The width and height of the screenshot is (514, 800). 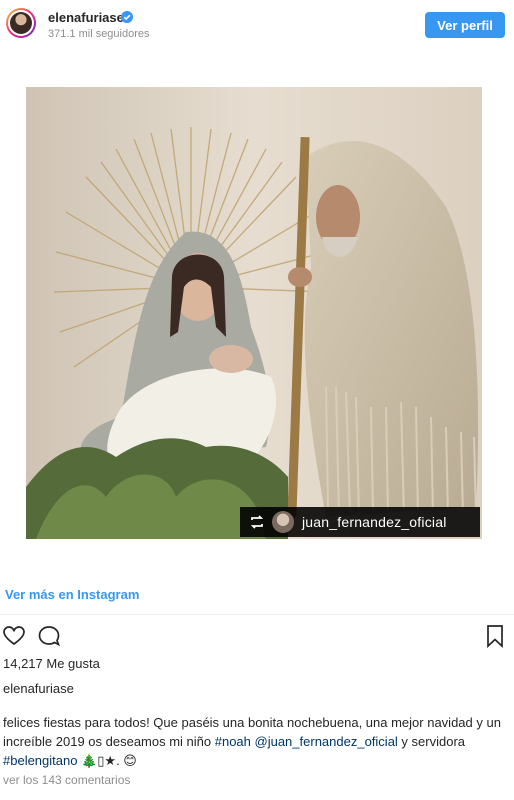 What do you see at coordinates (99, 34) in the screenshot?
I see `followers-count: 371.1 mil seguidores` at bounding box center [99, 34].